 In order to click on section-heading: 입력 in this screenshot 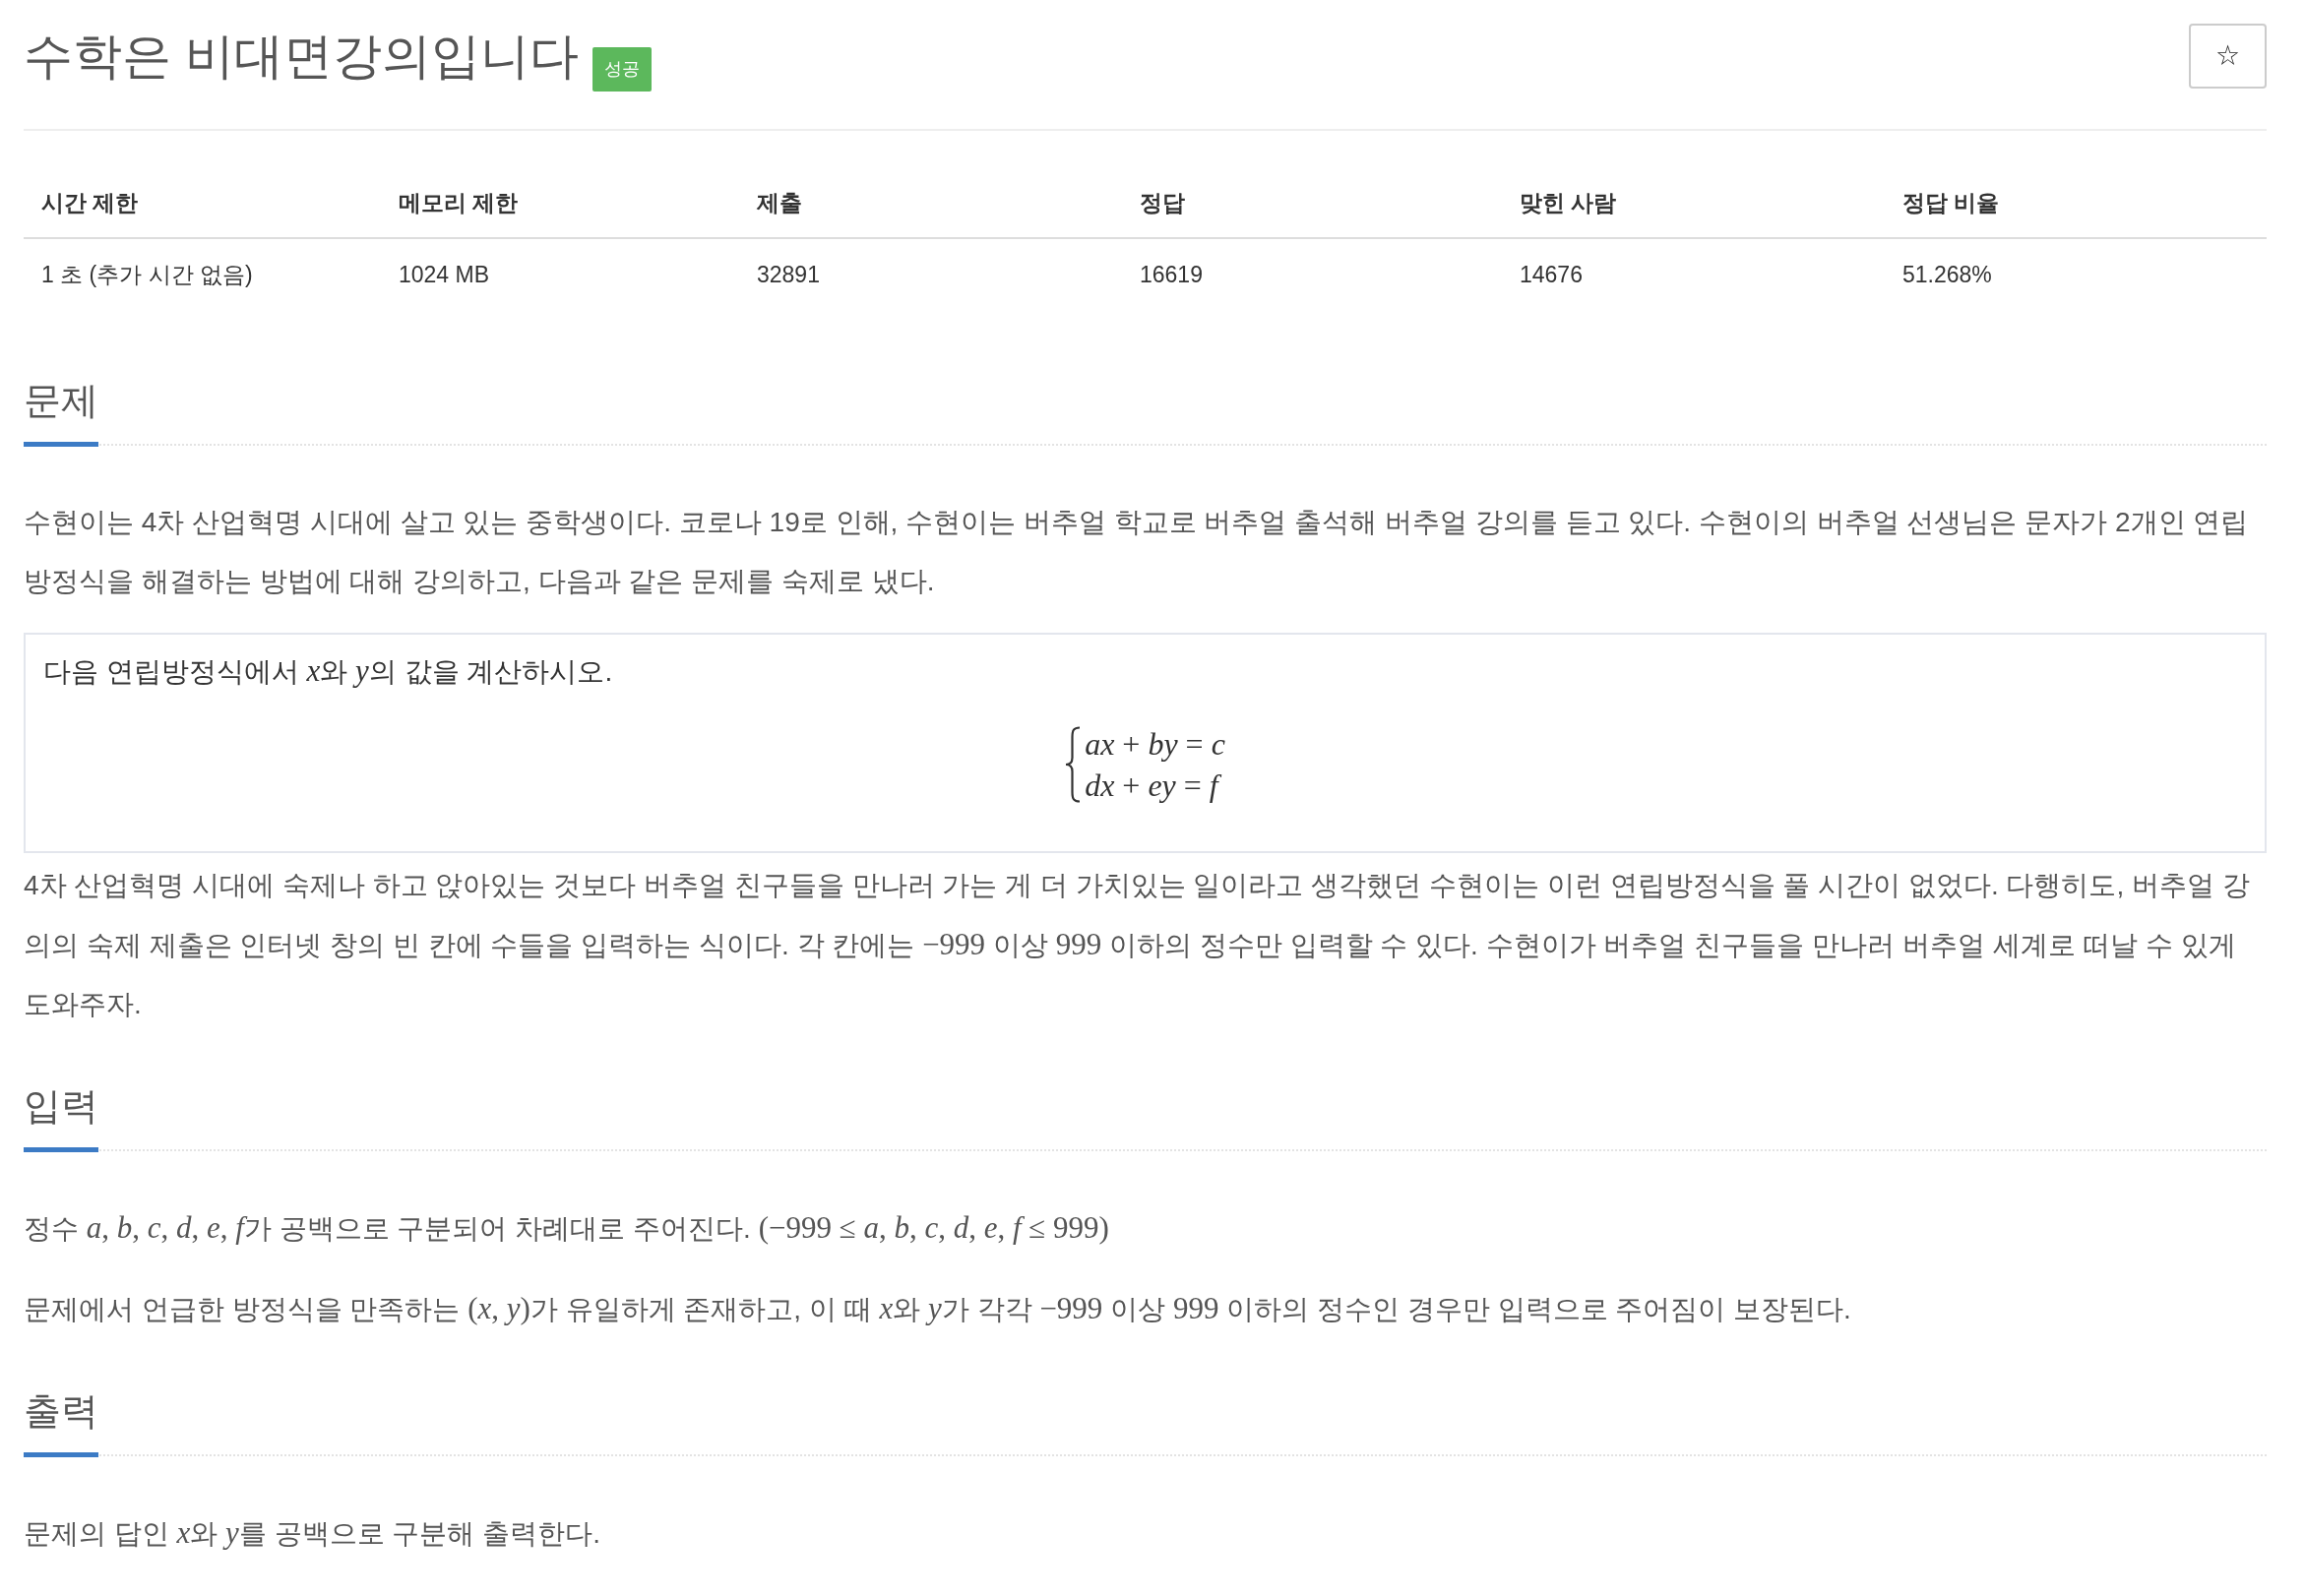, I will do `click(61, 1118)`.